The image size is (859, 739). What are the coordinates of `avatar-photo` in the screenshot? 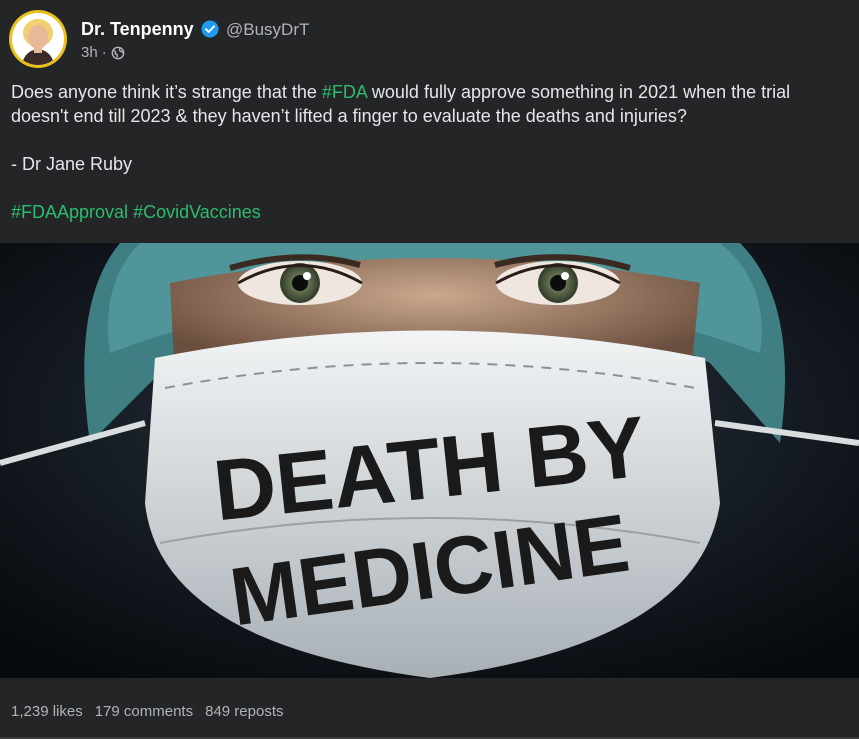 It's located at (38, 39).